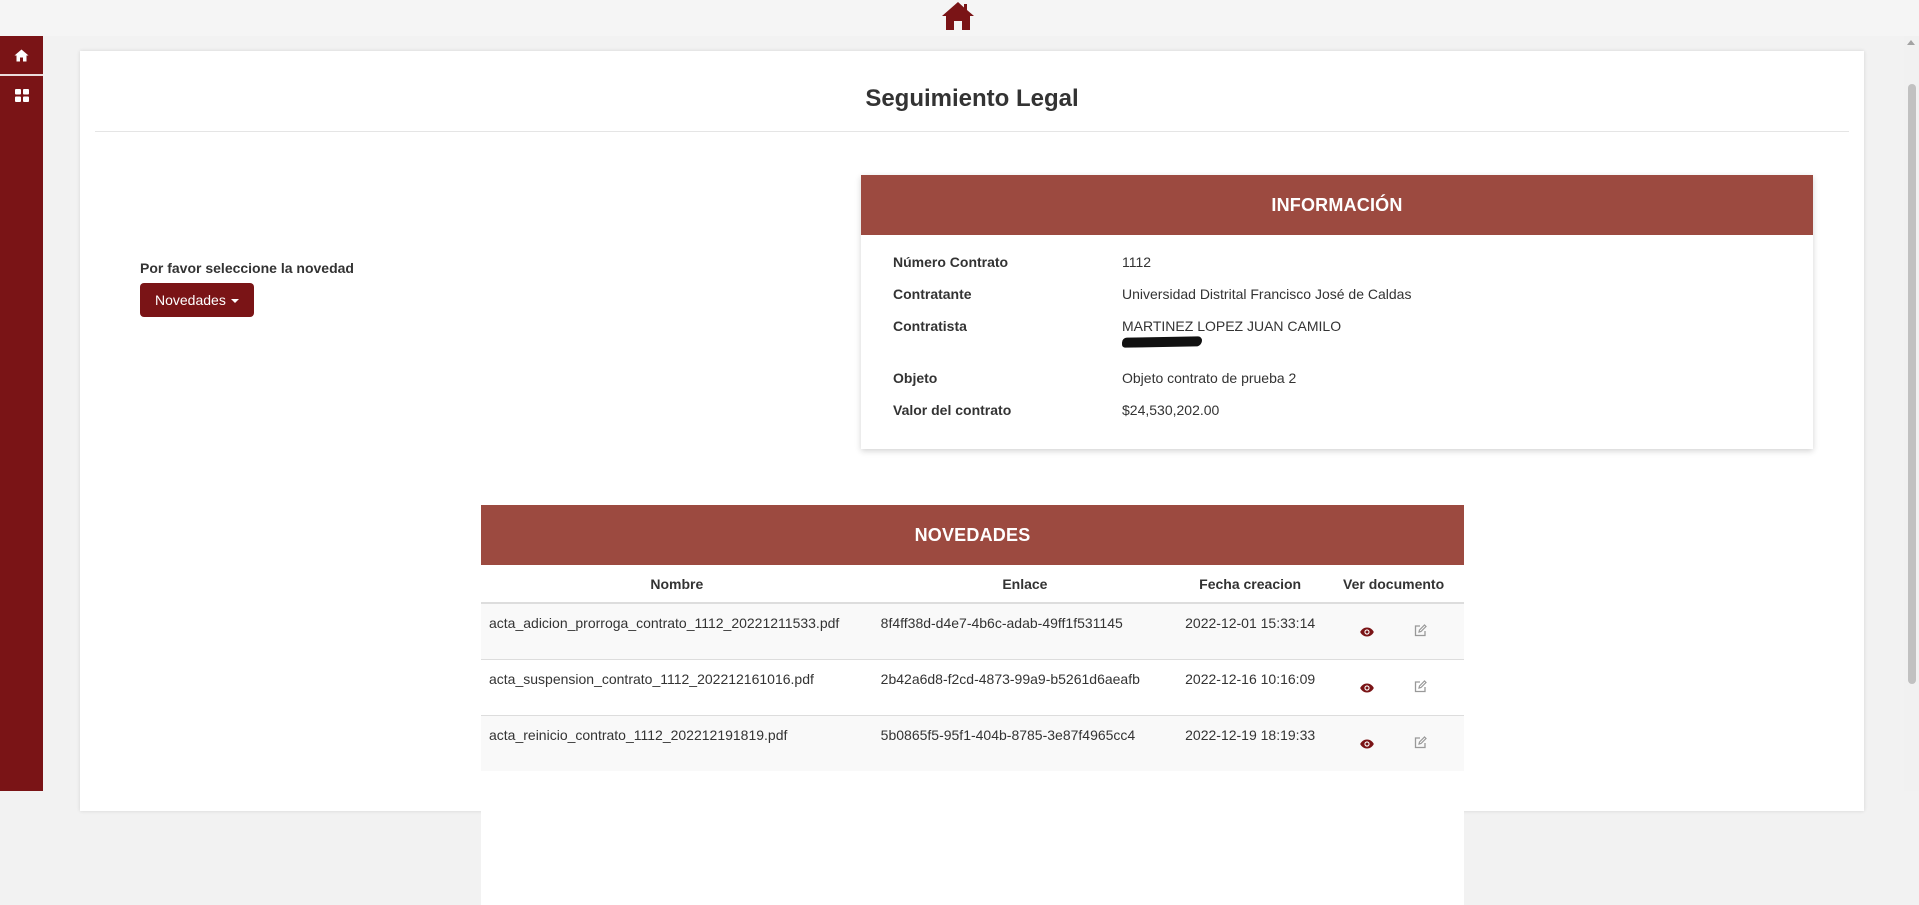 The width and height of the screenshot is (1919, 905). Describe the element at coordinates (1025, 686) in the screenshot. I see `cell-enlace: 2b42a6d8-f2cd-4873-99a9-b5261d6aeafb` at that location.